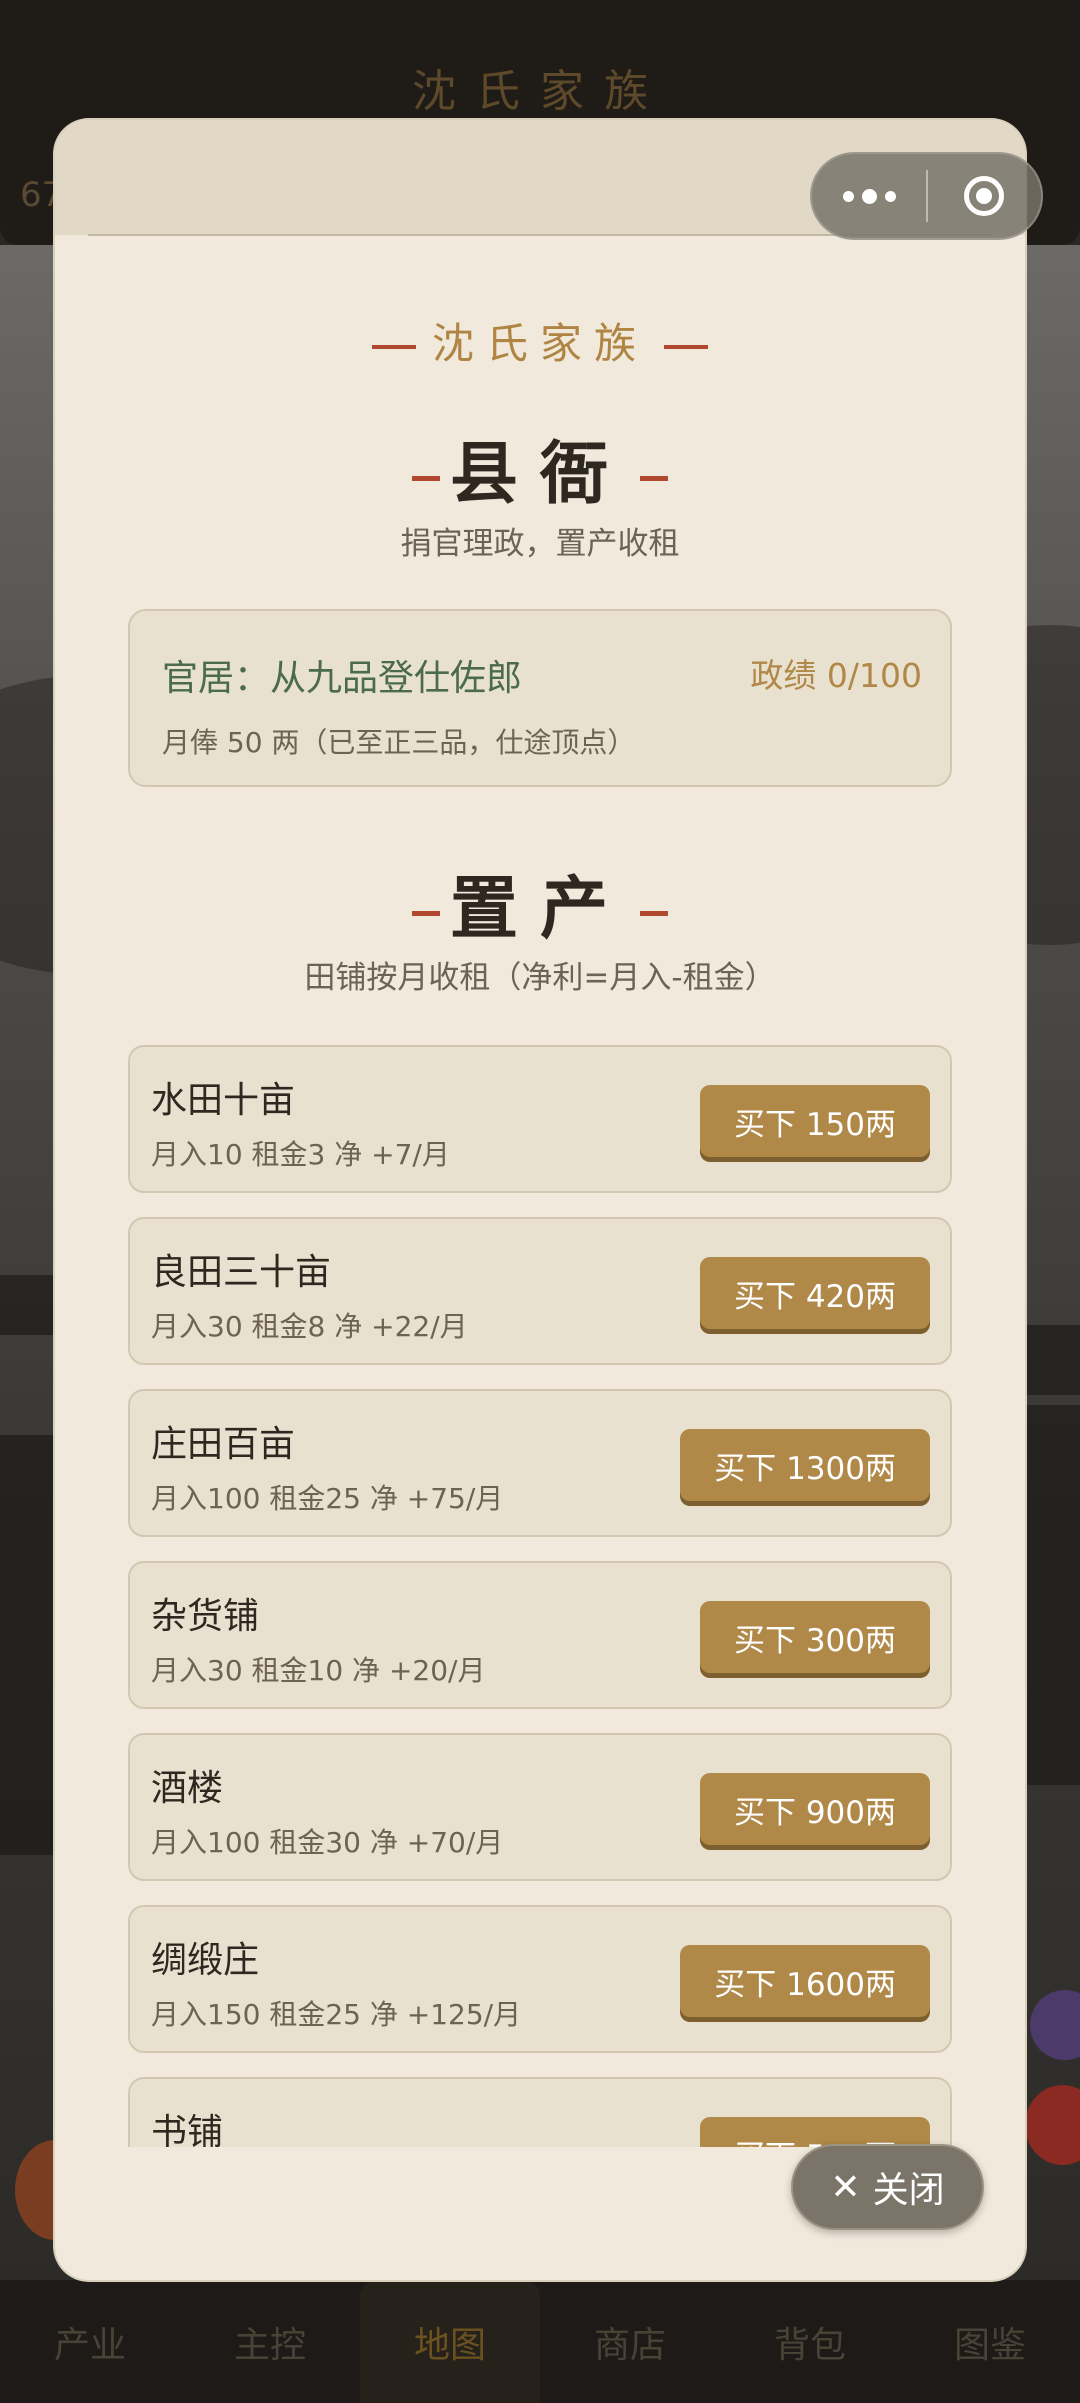  I want to click on miniprogram-capsule, so click(926, 196).